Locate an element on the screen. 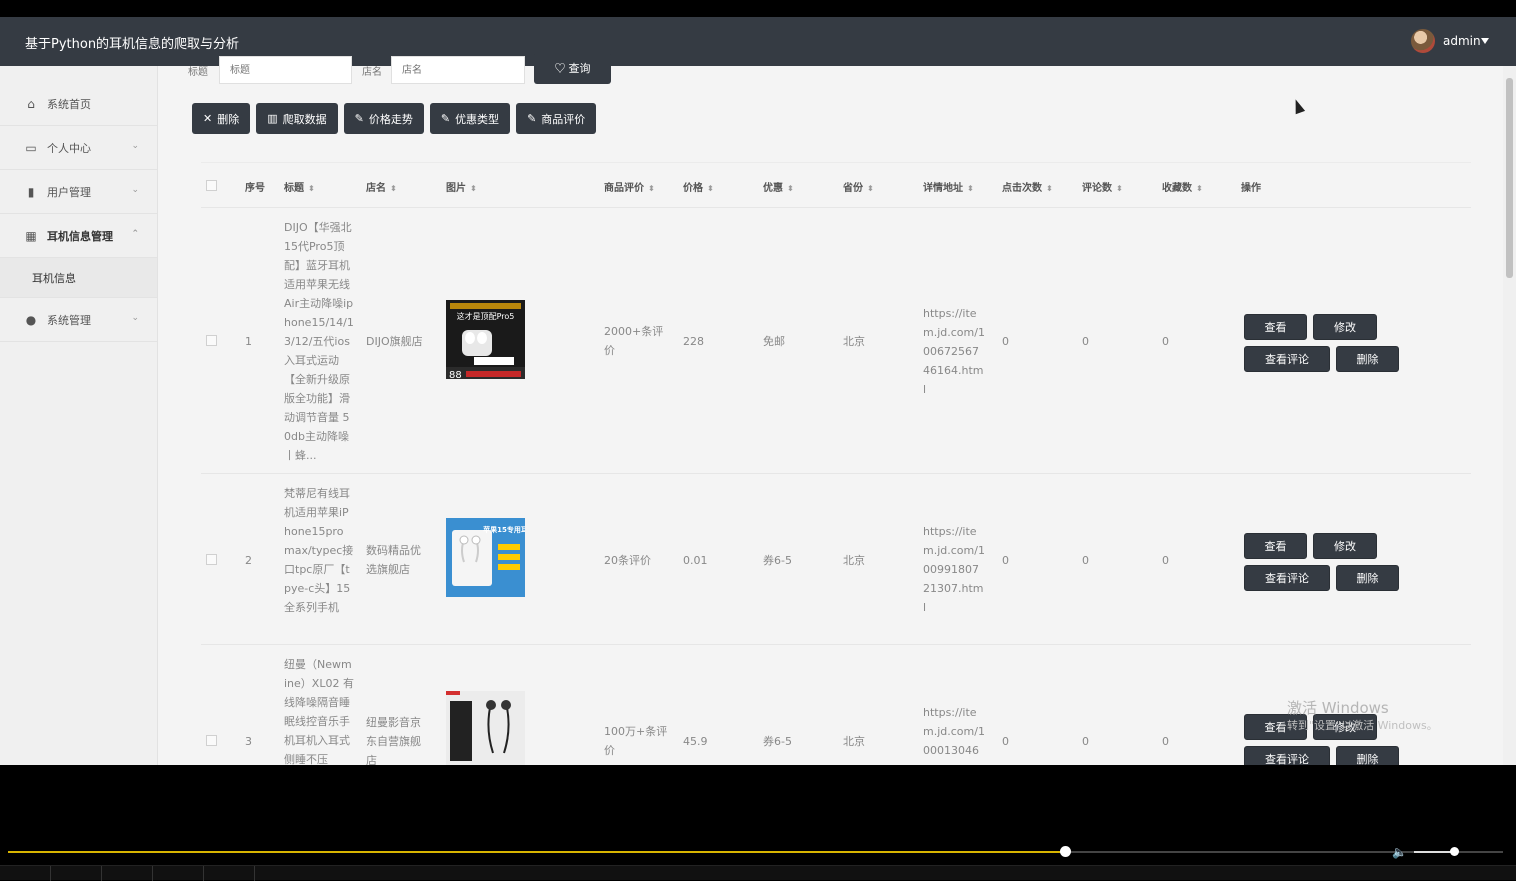 The height and width of the screenshot is (881, 1516). cell-rating: 100万+条评价 is located at coordinates (636, 741).